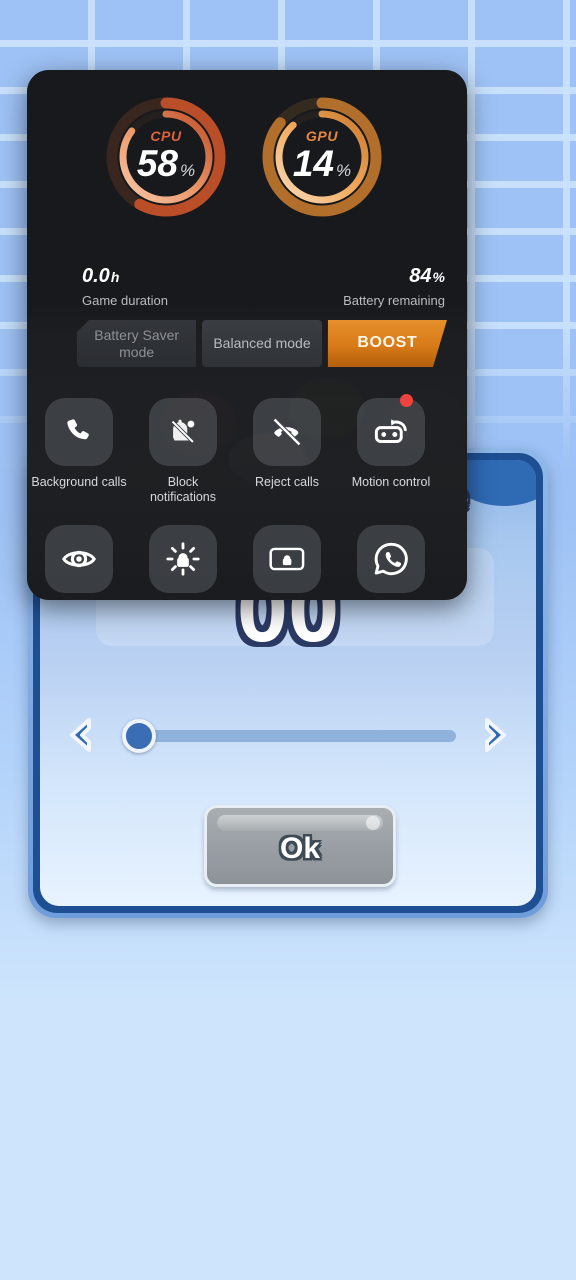 This screenshot has height=1280, width=576. Describe the element at coordinates (157, 163) in the screenshot. I see `cpu-value-number: 58` at that location.